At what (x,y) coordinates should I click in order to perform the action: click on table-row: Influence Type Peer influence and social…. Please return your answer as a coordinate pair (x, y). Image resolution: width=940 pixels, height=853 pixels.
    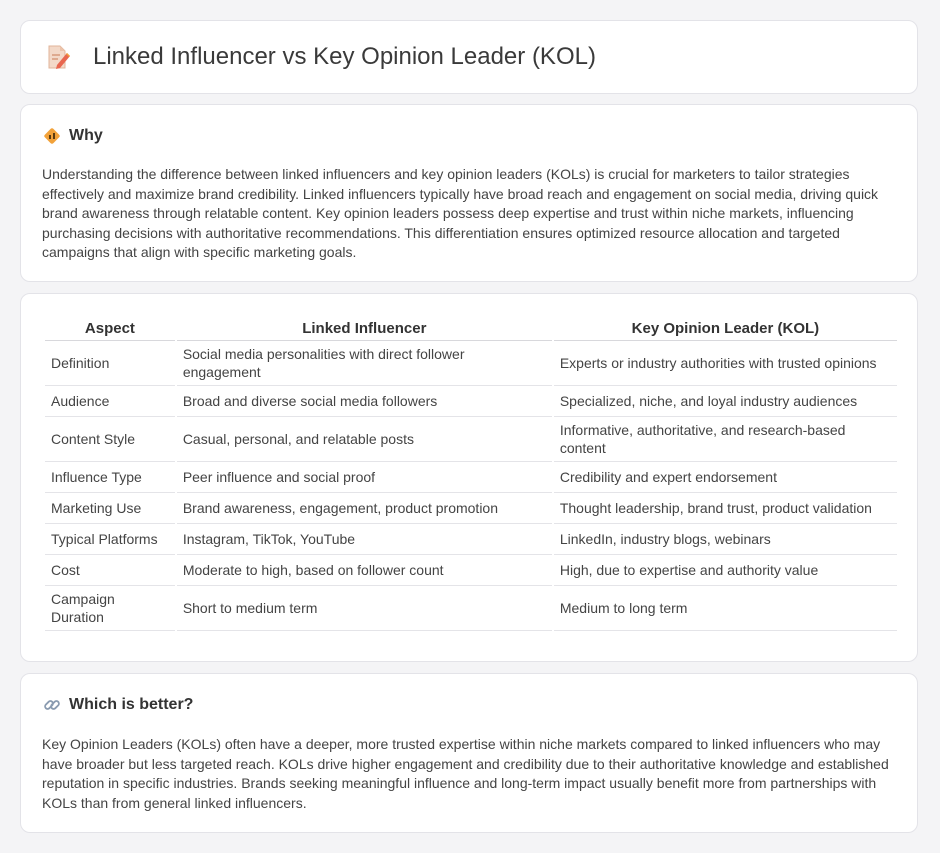
    Looking at the image, I should click on (471, 477).